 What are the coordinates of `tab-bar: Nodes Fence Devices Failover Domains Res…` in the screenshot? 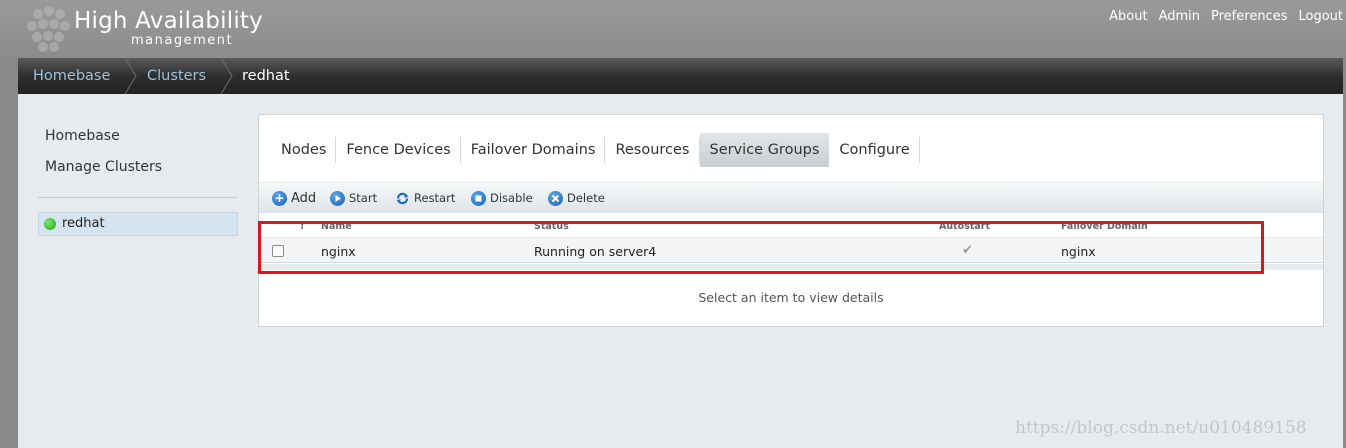 It's located at (595, 150).